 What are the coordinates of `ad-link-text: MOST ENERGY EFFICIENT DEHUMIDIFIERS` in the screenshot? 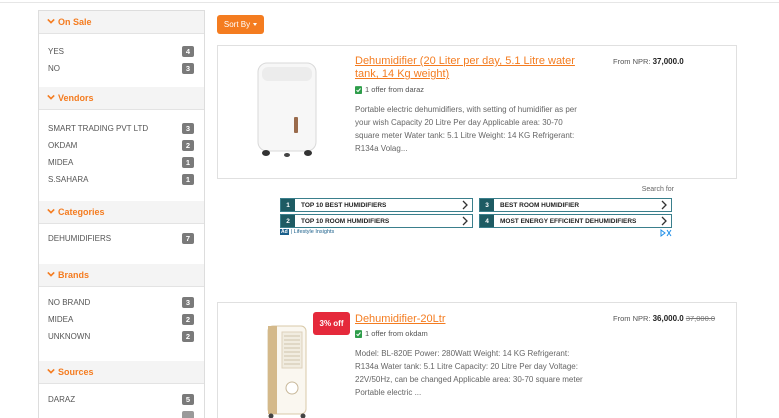 It's located at (568, 221).